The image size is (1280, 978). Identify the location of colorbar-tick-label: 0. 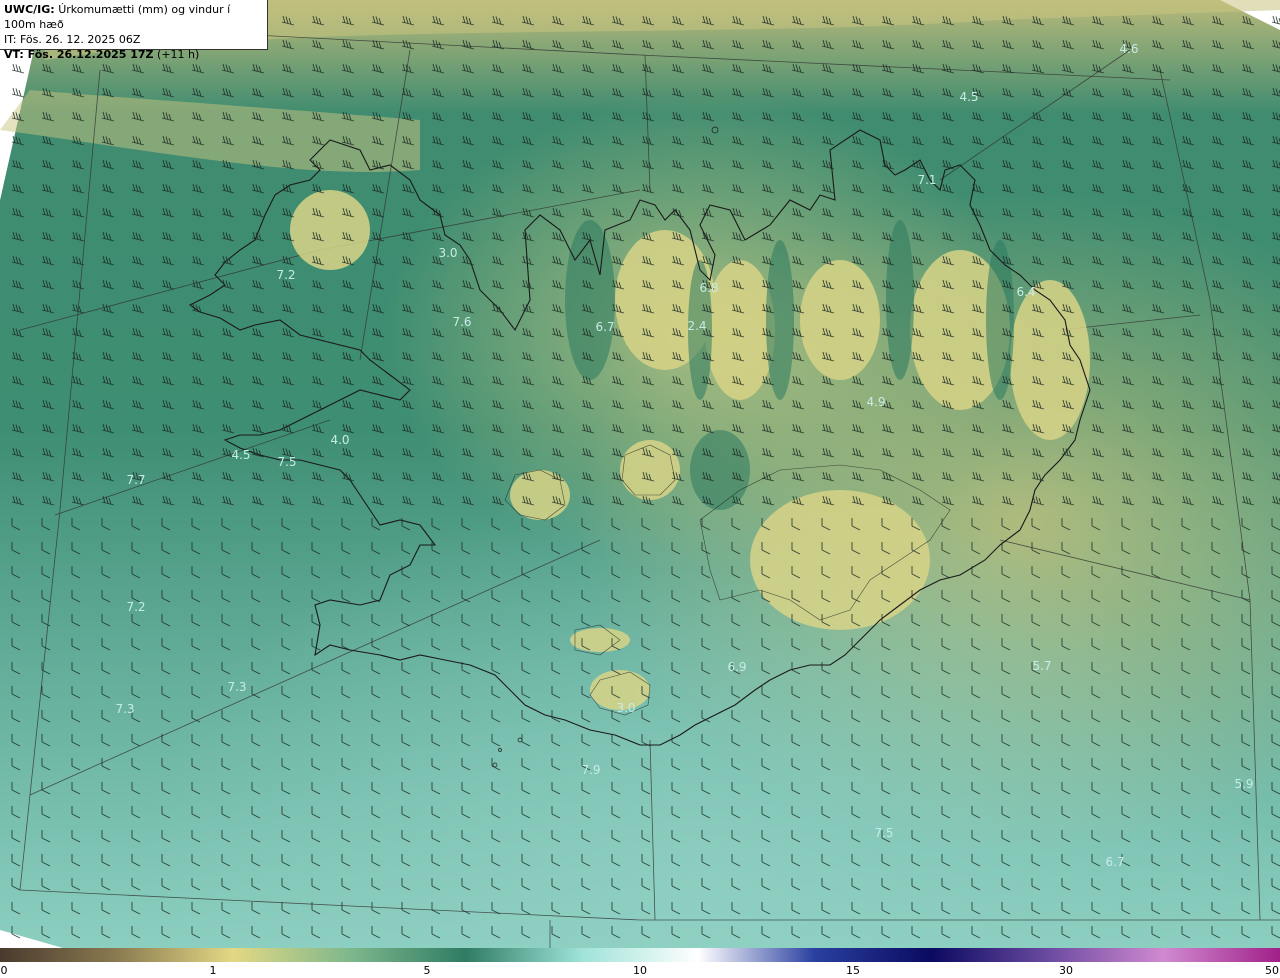
(4, 970).